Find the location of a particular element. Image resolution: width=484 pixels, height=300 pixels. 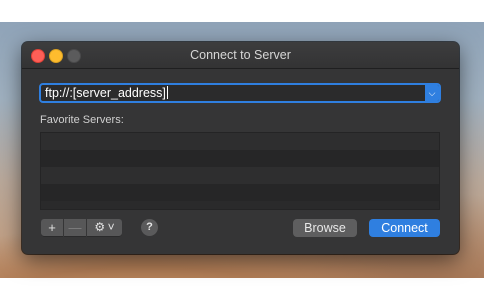

server-address-value: ftp://:[server_address] is located at coordinates (105, 93).